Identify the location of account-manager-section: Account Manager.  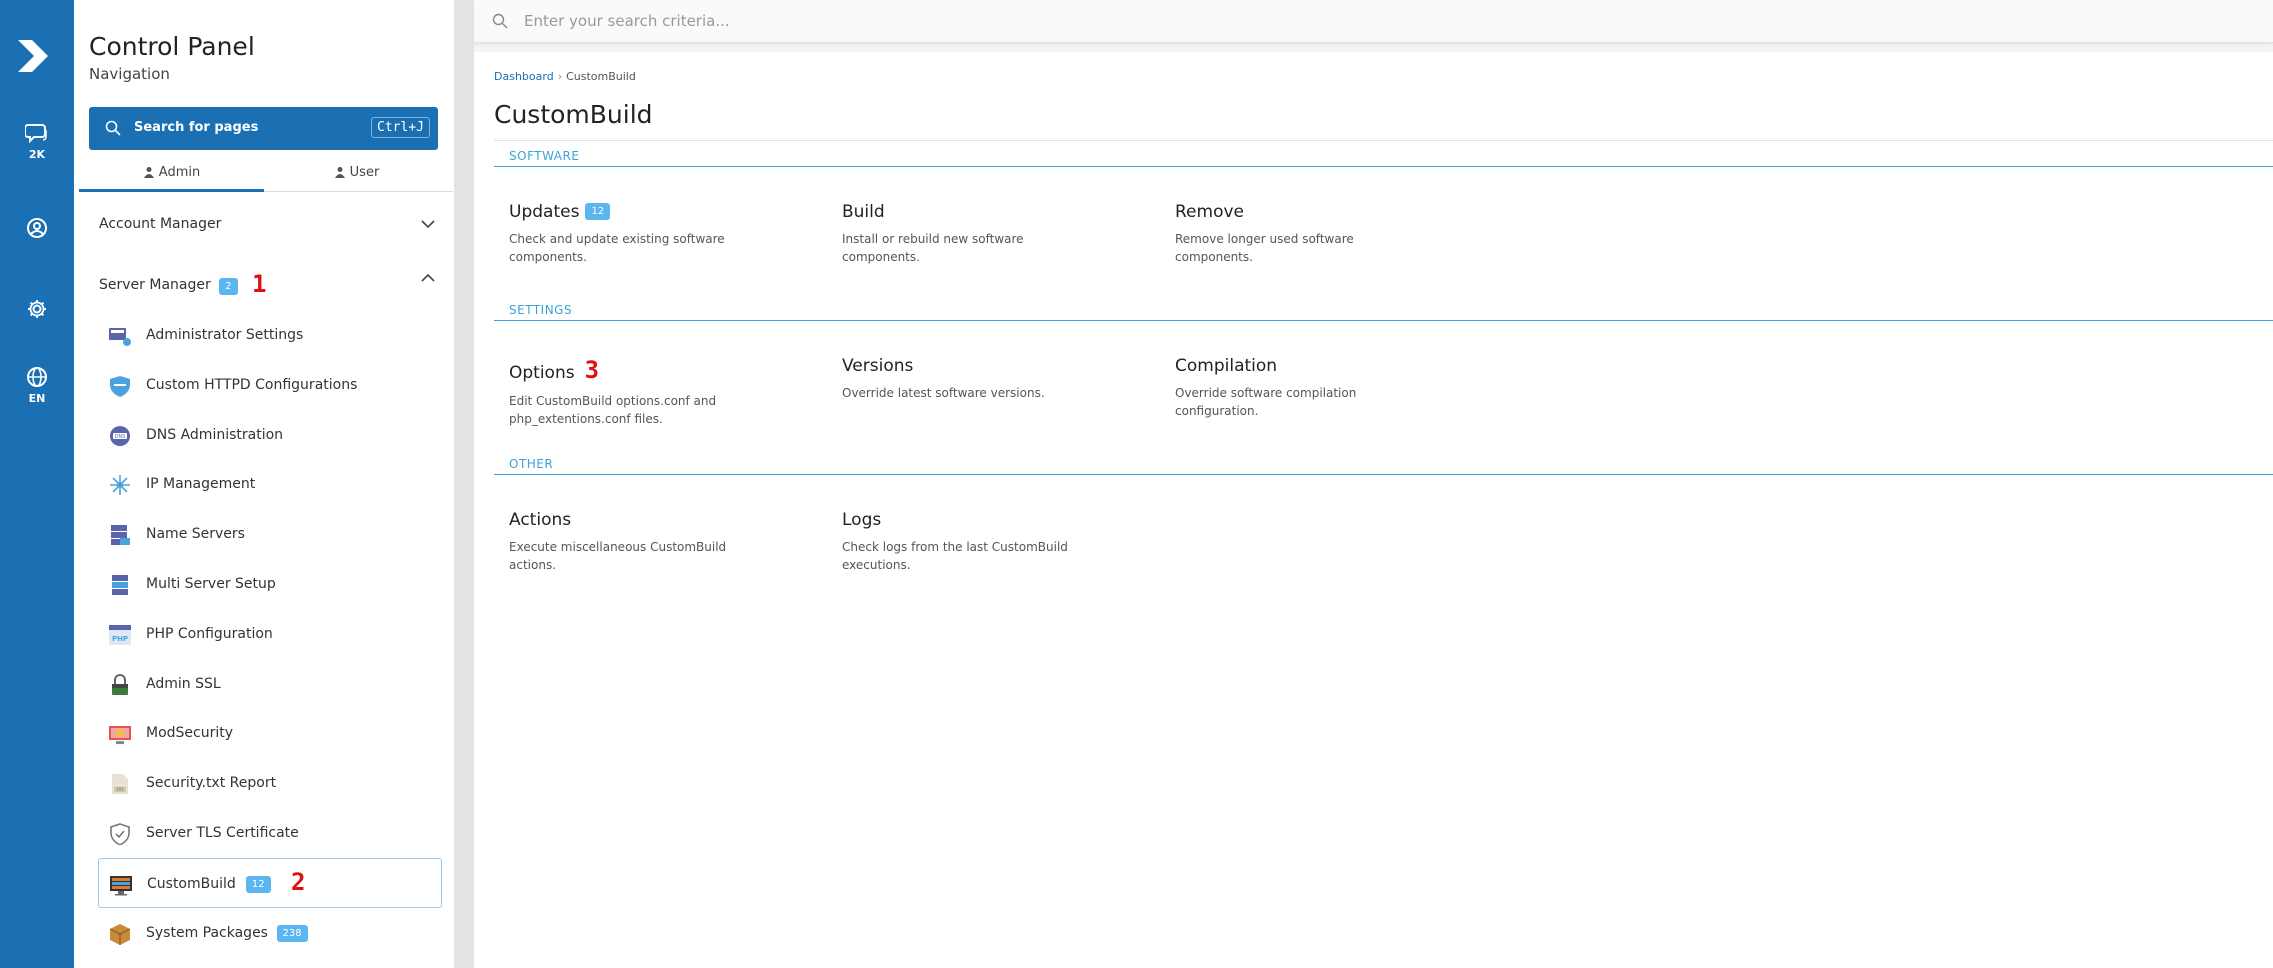
(271, 225).